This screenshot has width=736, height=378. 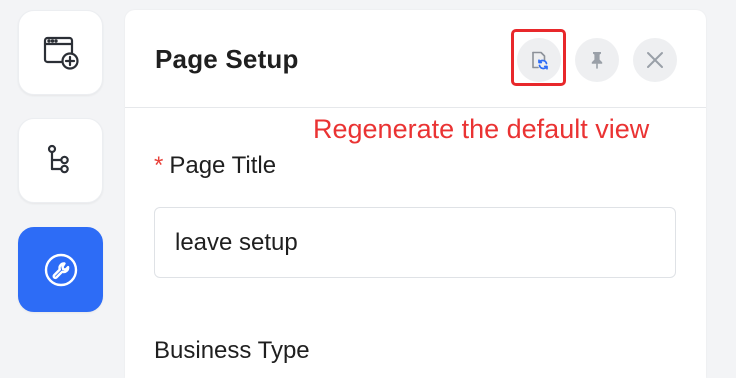 I want to click on window-add-icon, so click(x=61, y=53).